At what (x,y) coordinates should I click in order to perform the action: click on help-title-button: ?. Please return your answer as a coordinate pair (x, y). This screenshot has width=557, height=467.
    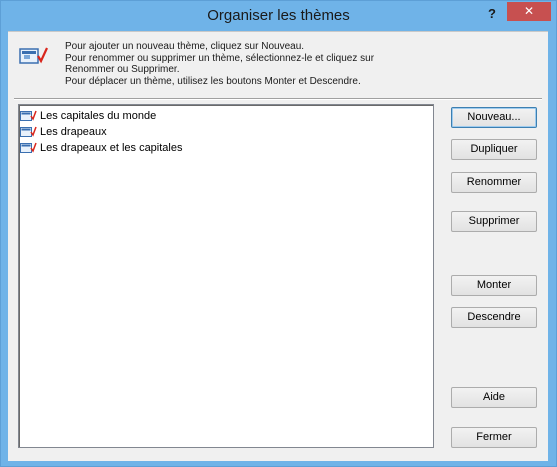
    Looking at the image, I should click on (492, 14).